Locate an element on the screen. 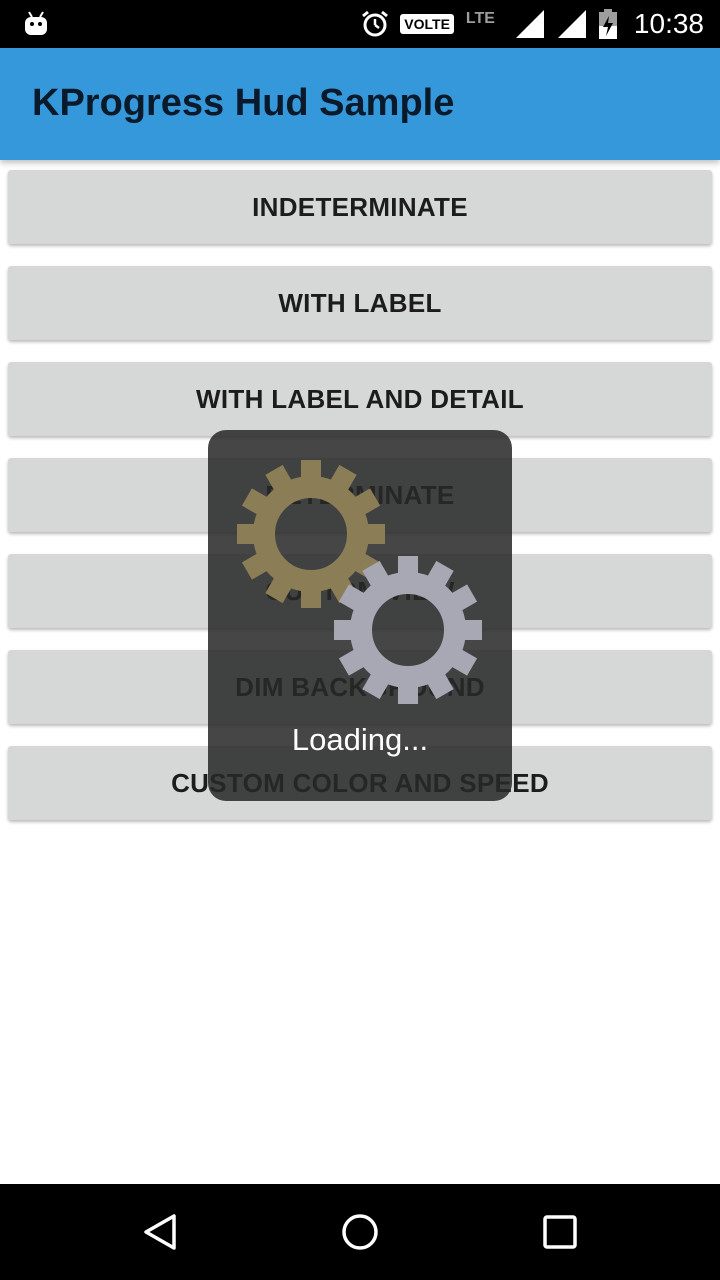 The height and width of the screenshot is (1280, 720). app-bar: KProgress Hud Sample is located at coordinates (360, 104).